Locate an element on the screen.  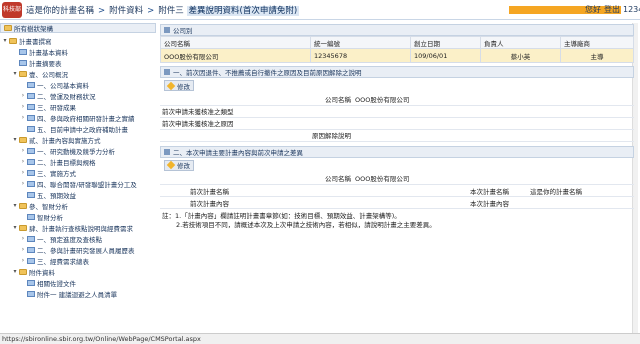
sidebar-item: › 三、實施方式 is located at coordinates (78, 172).